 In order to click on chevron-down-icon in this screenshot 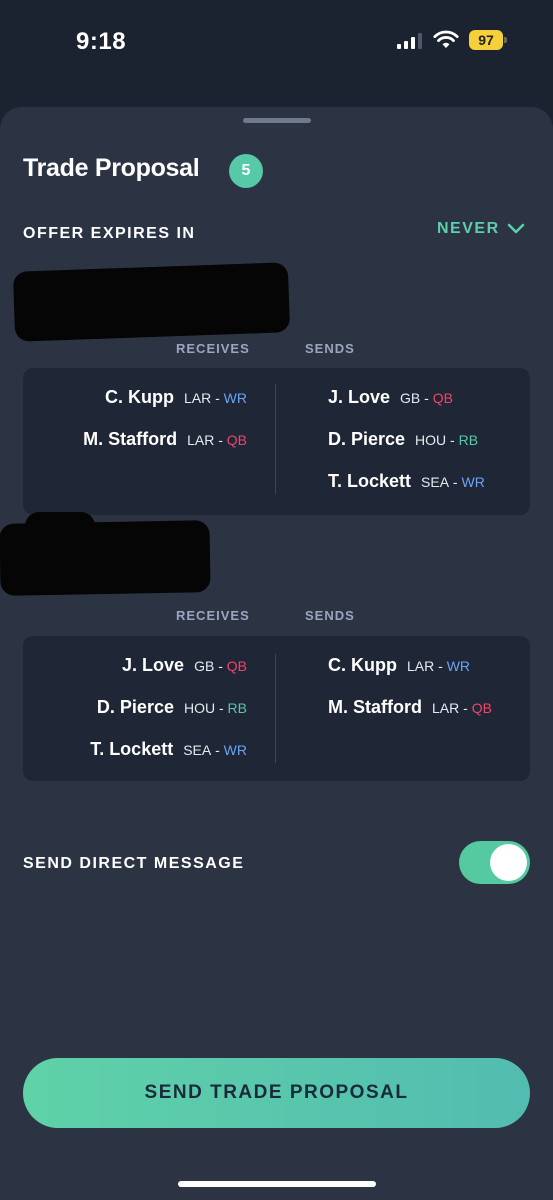, I will do `click(515, 228)`.